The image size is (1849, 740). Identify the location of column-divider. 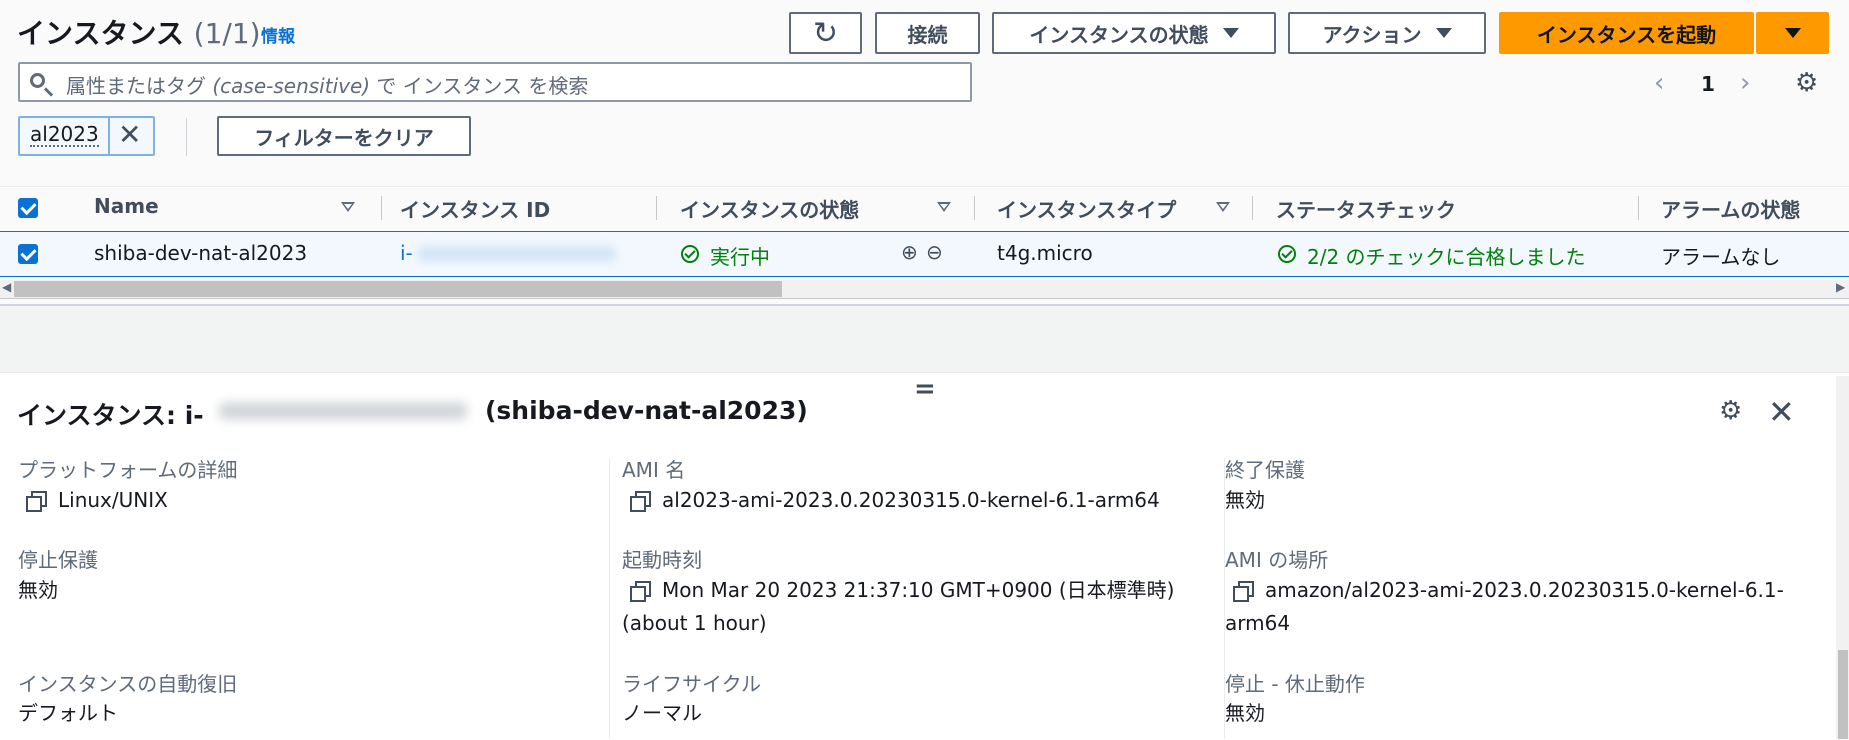
(609, 598).